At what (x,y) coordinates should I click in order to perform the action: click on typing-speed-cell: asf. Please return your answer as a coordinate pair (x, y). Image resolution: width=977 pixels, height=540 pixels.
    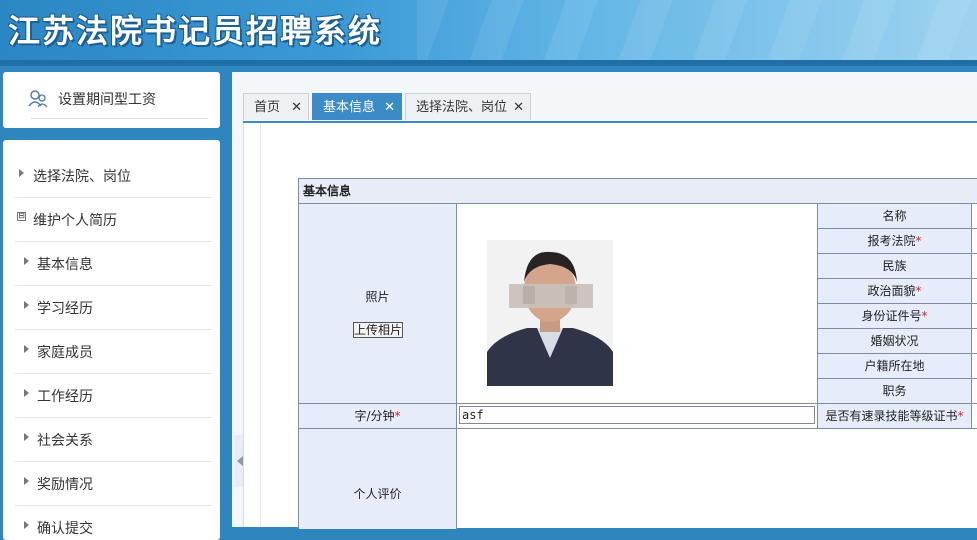
    Looking at the image, I should click on (637, 416).